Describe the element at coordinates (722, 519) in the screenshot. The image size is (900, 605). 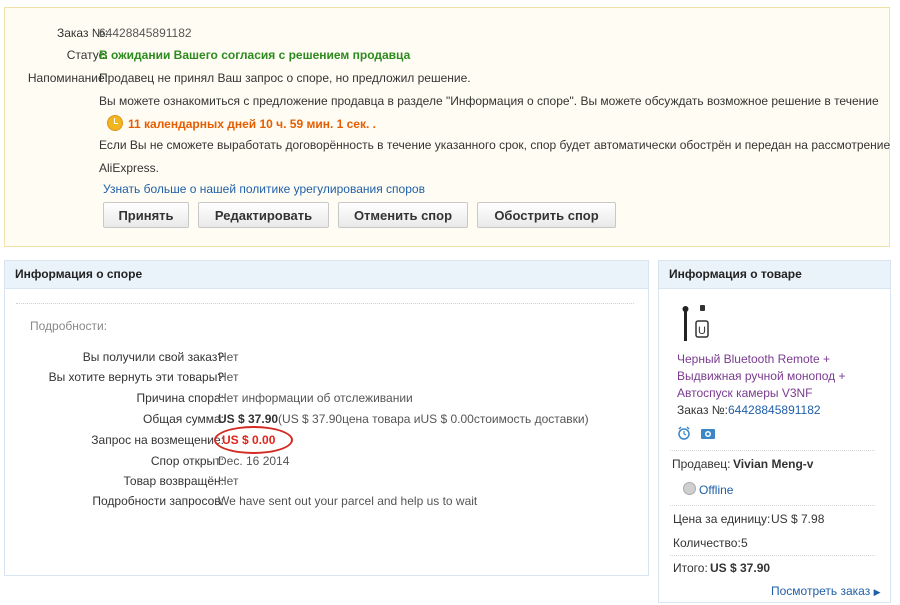
I see `unit-price-label: Цена за единицу:` at that location.